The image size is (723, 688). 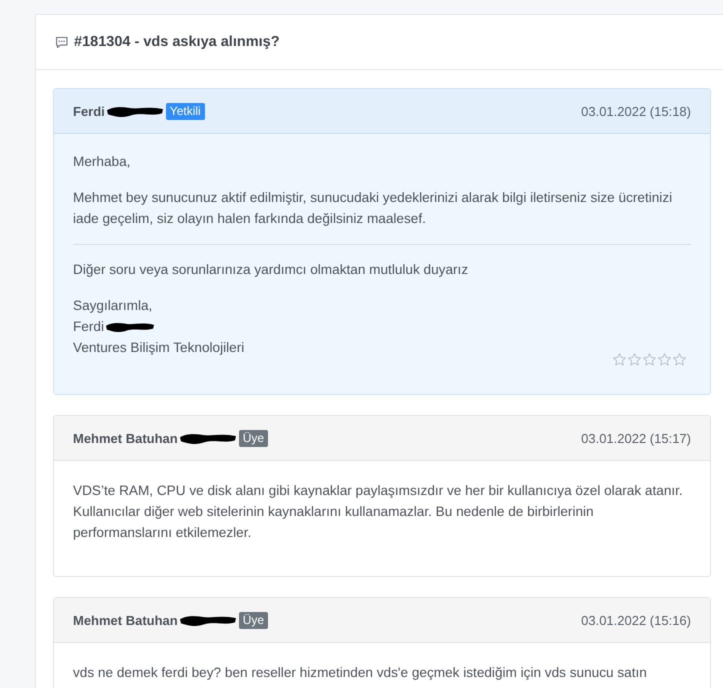 What do you see at coordinates (158, 348) in the screenshot?
I see `signature-line: Ventures Bilişim Teknolojileri` at bounding box center [158, 348].